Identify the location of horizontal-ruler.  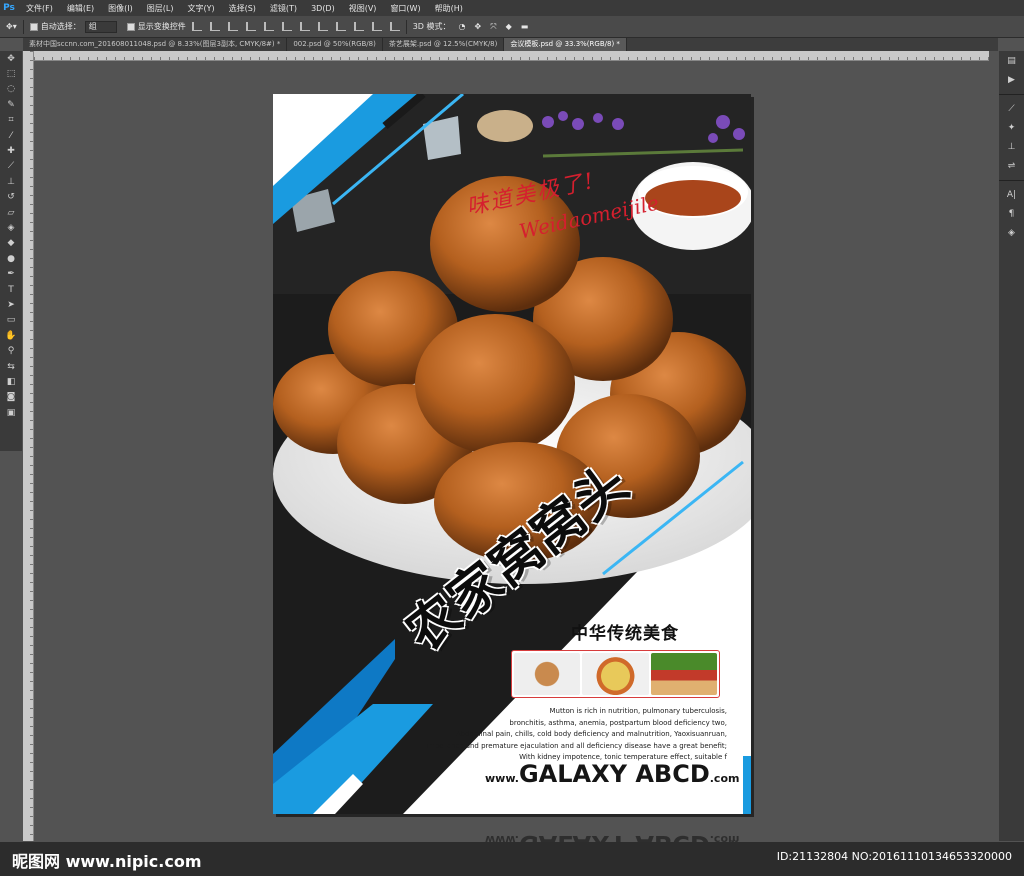
(511, 56).